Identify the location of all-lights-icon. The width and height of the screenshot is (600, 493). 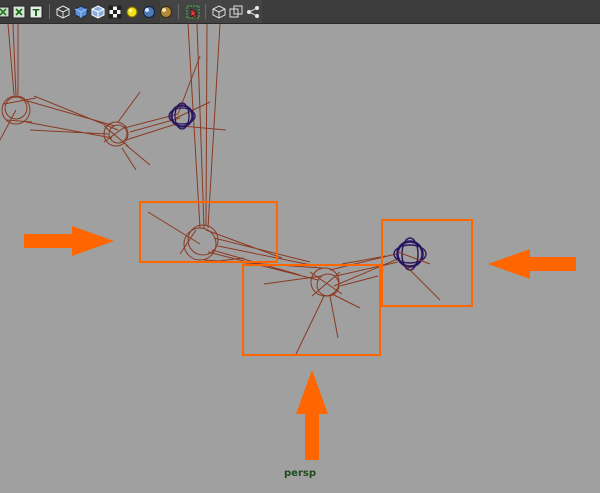
(149, 11).